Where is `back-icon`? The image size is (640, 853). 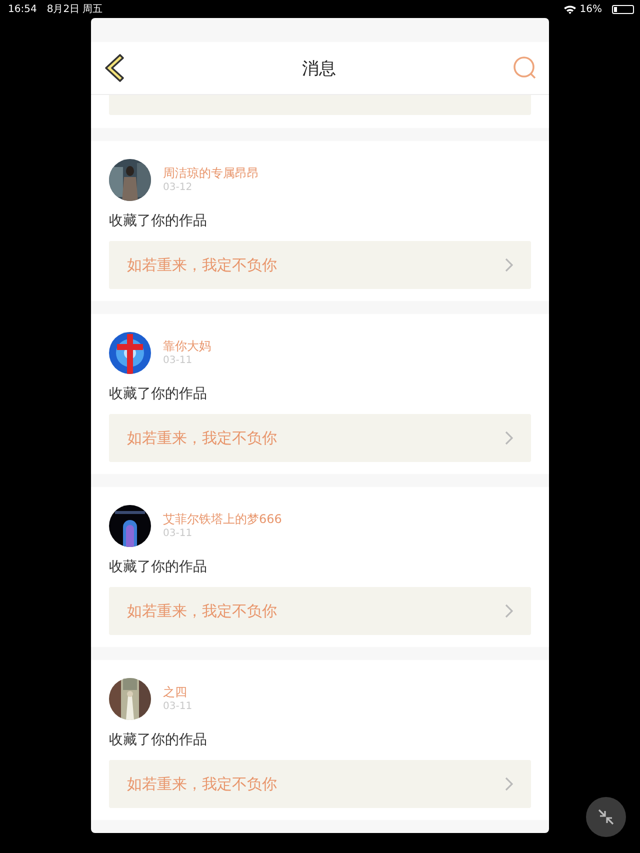 back-icon is located at coordinates (114, 68).